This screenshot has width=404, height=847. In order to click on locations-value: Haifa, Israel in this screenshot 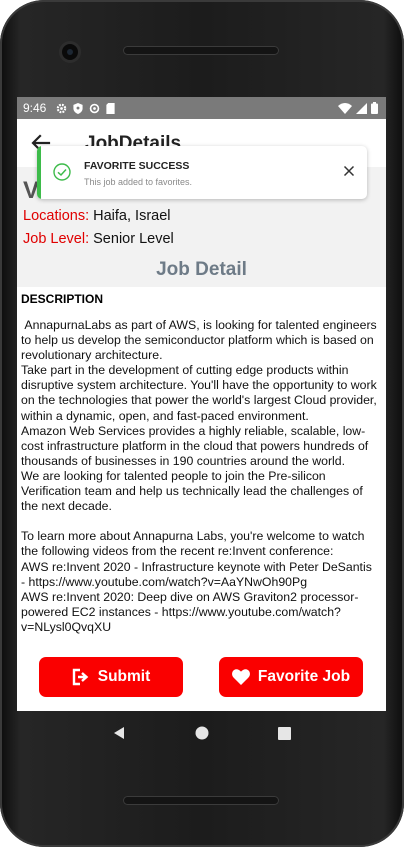, I will do `click(130, 216)`.